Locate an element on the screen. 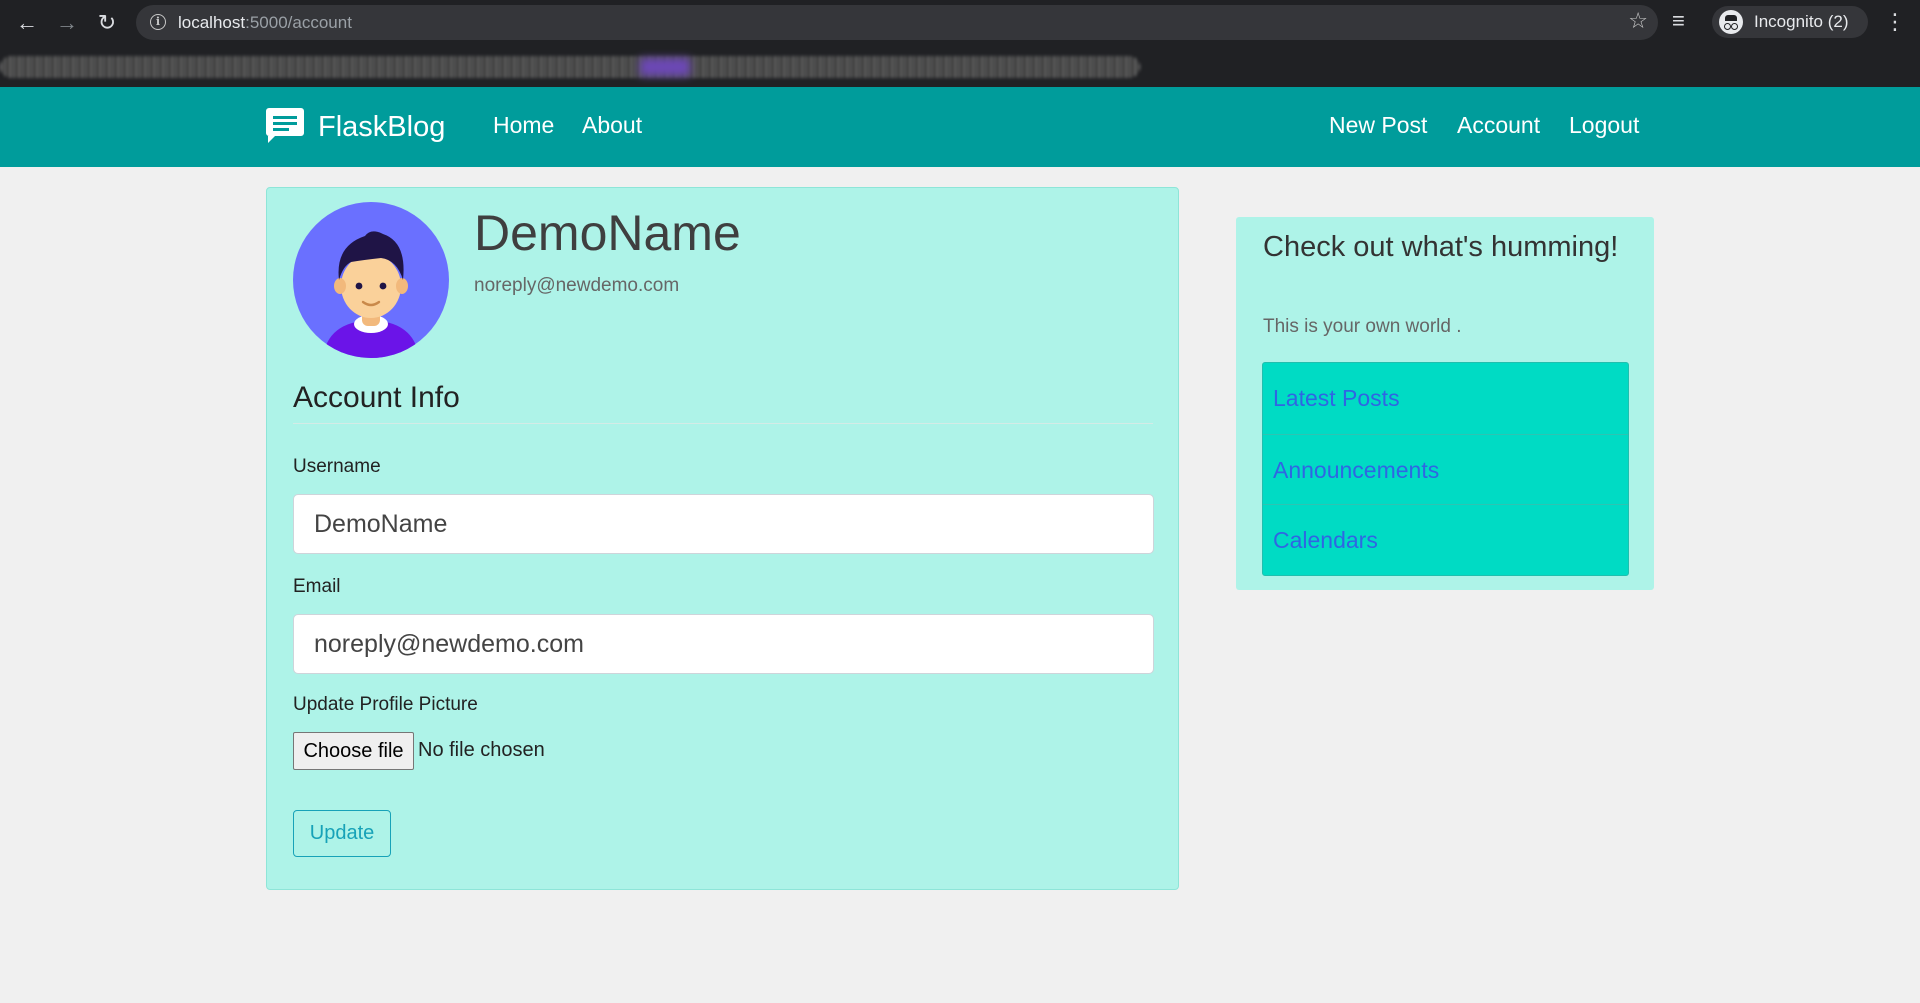  file-status-text: No file chosen is located at coordinates (481, 750).